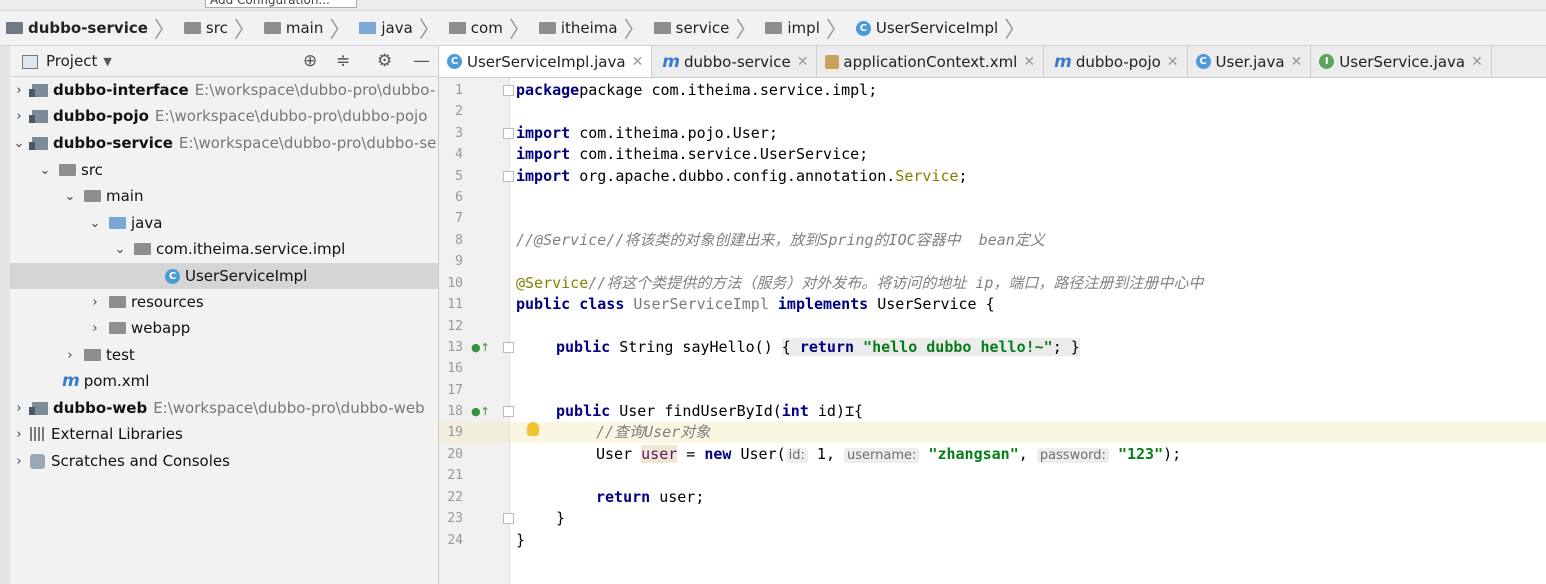 Image resolution: width=1546 pixels, height=584 pixels. Describe the element at coordinates (117, 302) in the screenshot. I see `resources-folder-icon` at that location.